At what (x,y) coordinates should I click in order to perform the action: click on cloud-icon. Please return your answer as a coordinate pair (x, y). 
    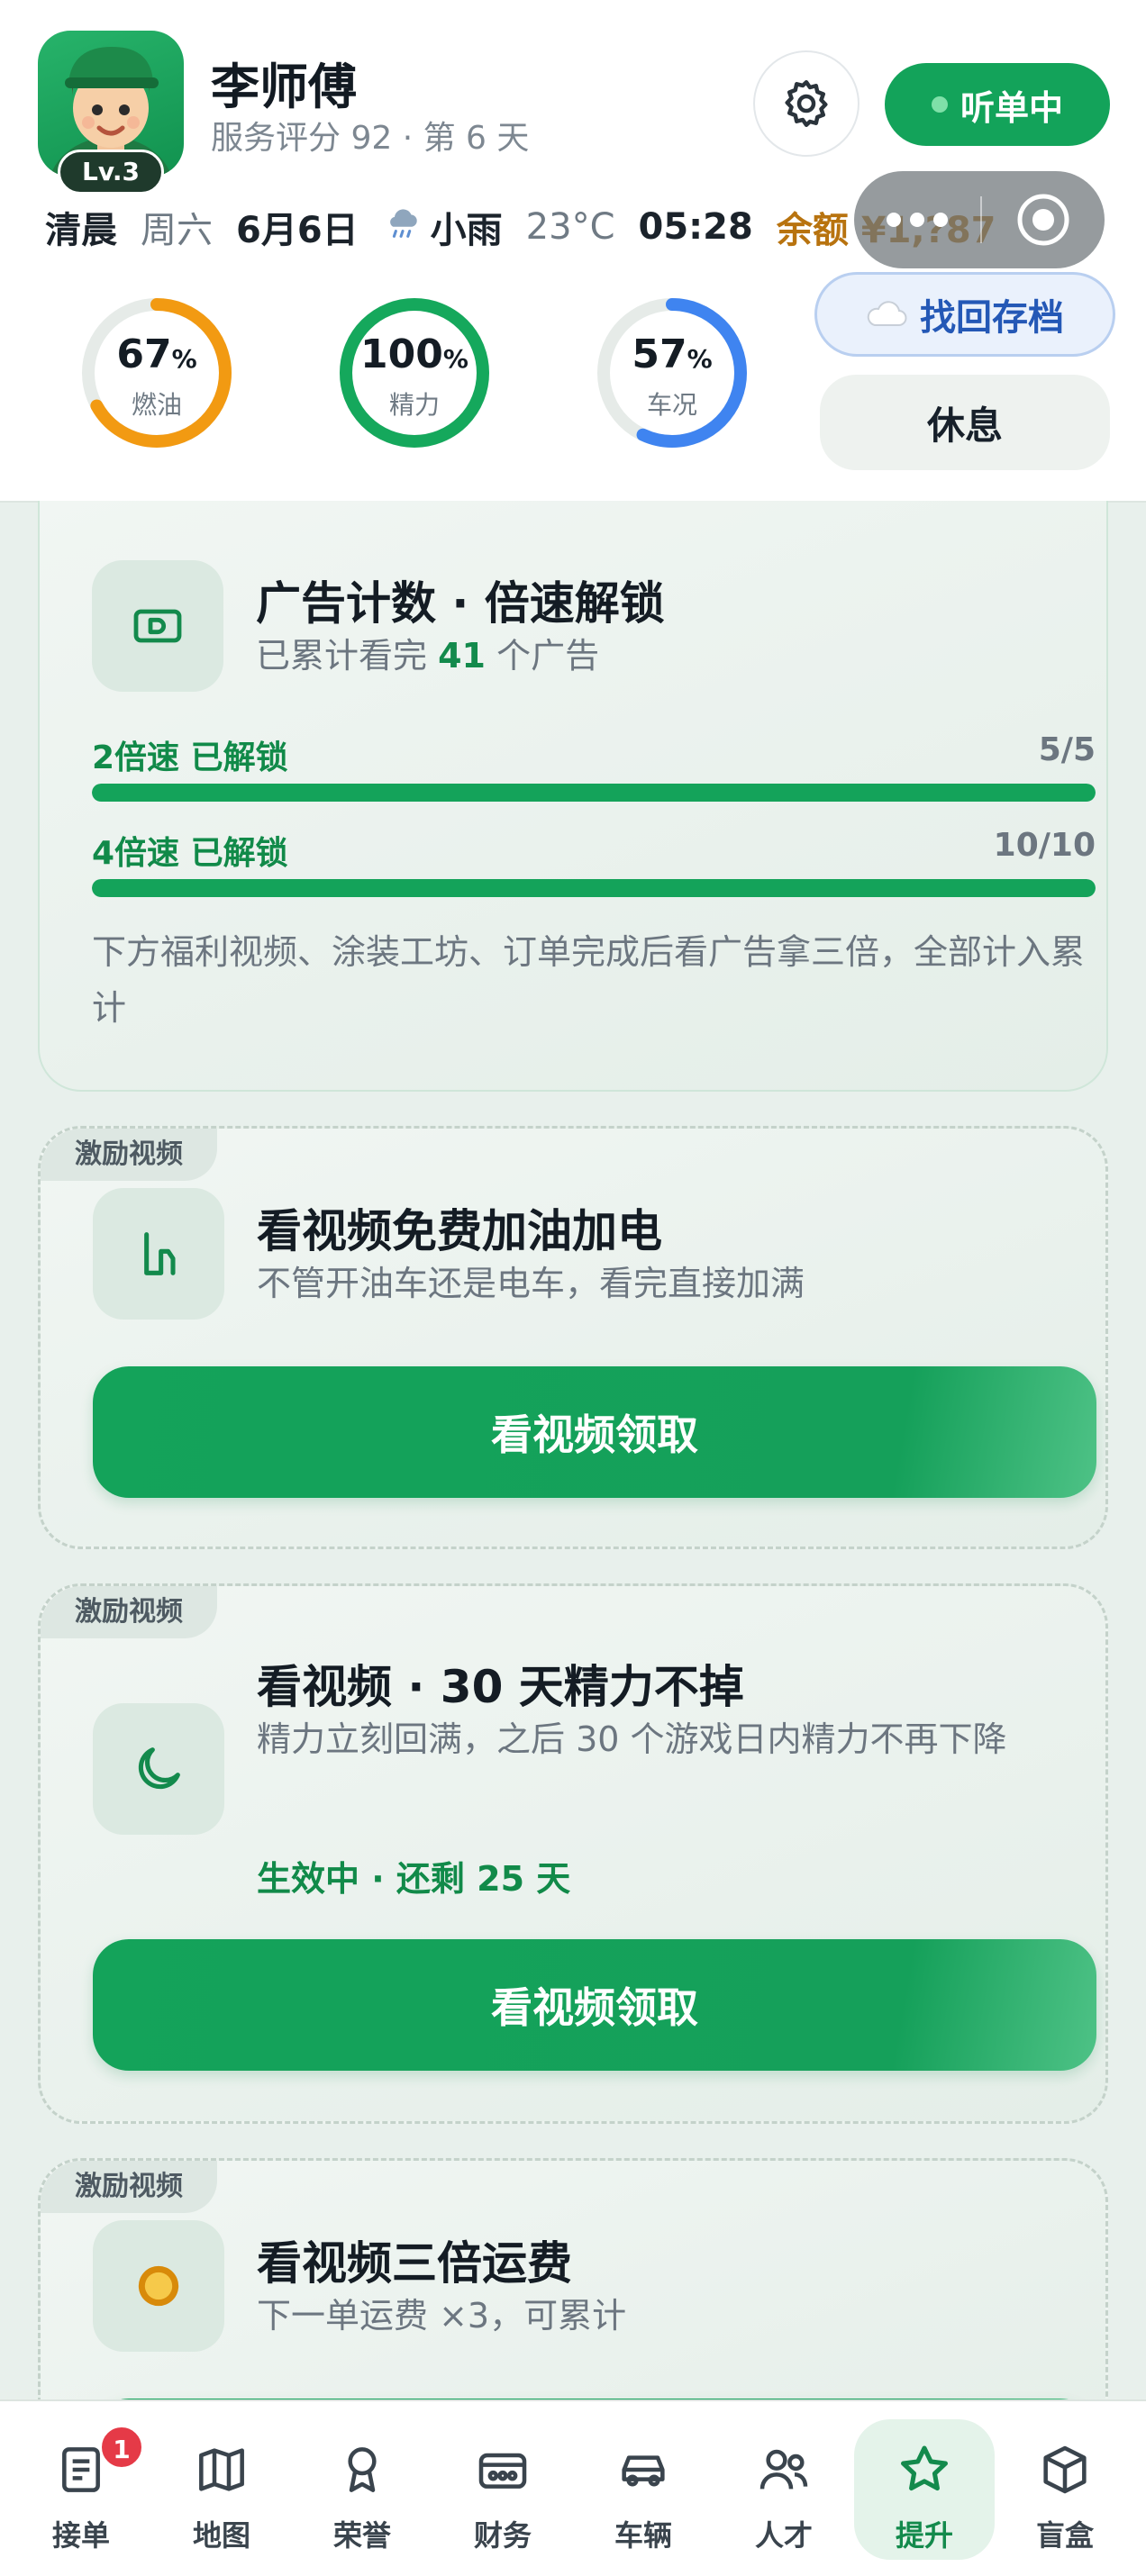
    Looking at the image, I should click on (887, 313).